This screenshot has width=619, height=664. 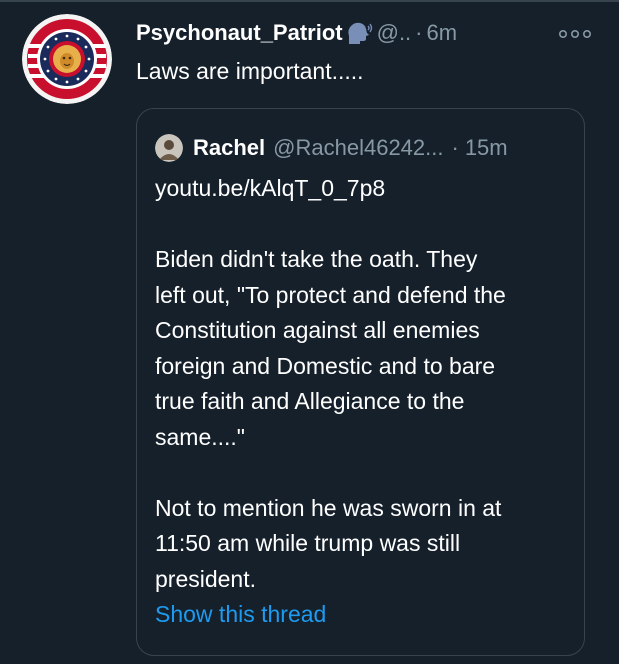 What do you see at coordinates (200, 436) in the screenshot?
I see `quoted-text-line: same...."` at bounding box center [200, 436].